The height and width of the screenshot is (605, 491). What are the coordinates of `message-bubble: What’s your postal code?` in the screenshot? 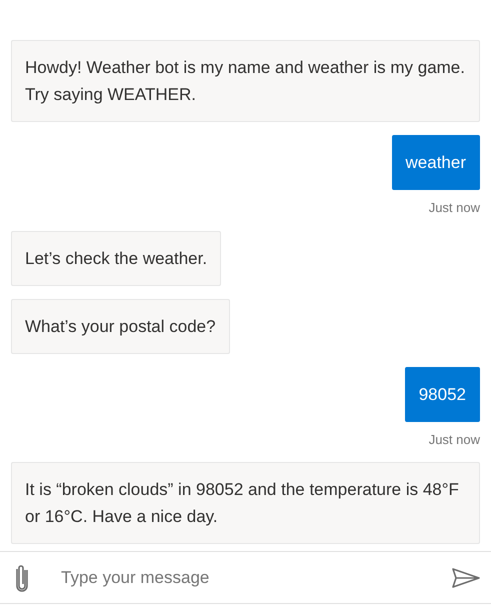 It's located at (120, 326).